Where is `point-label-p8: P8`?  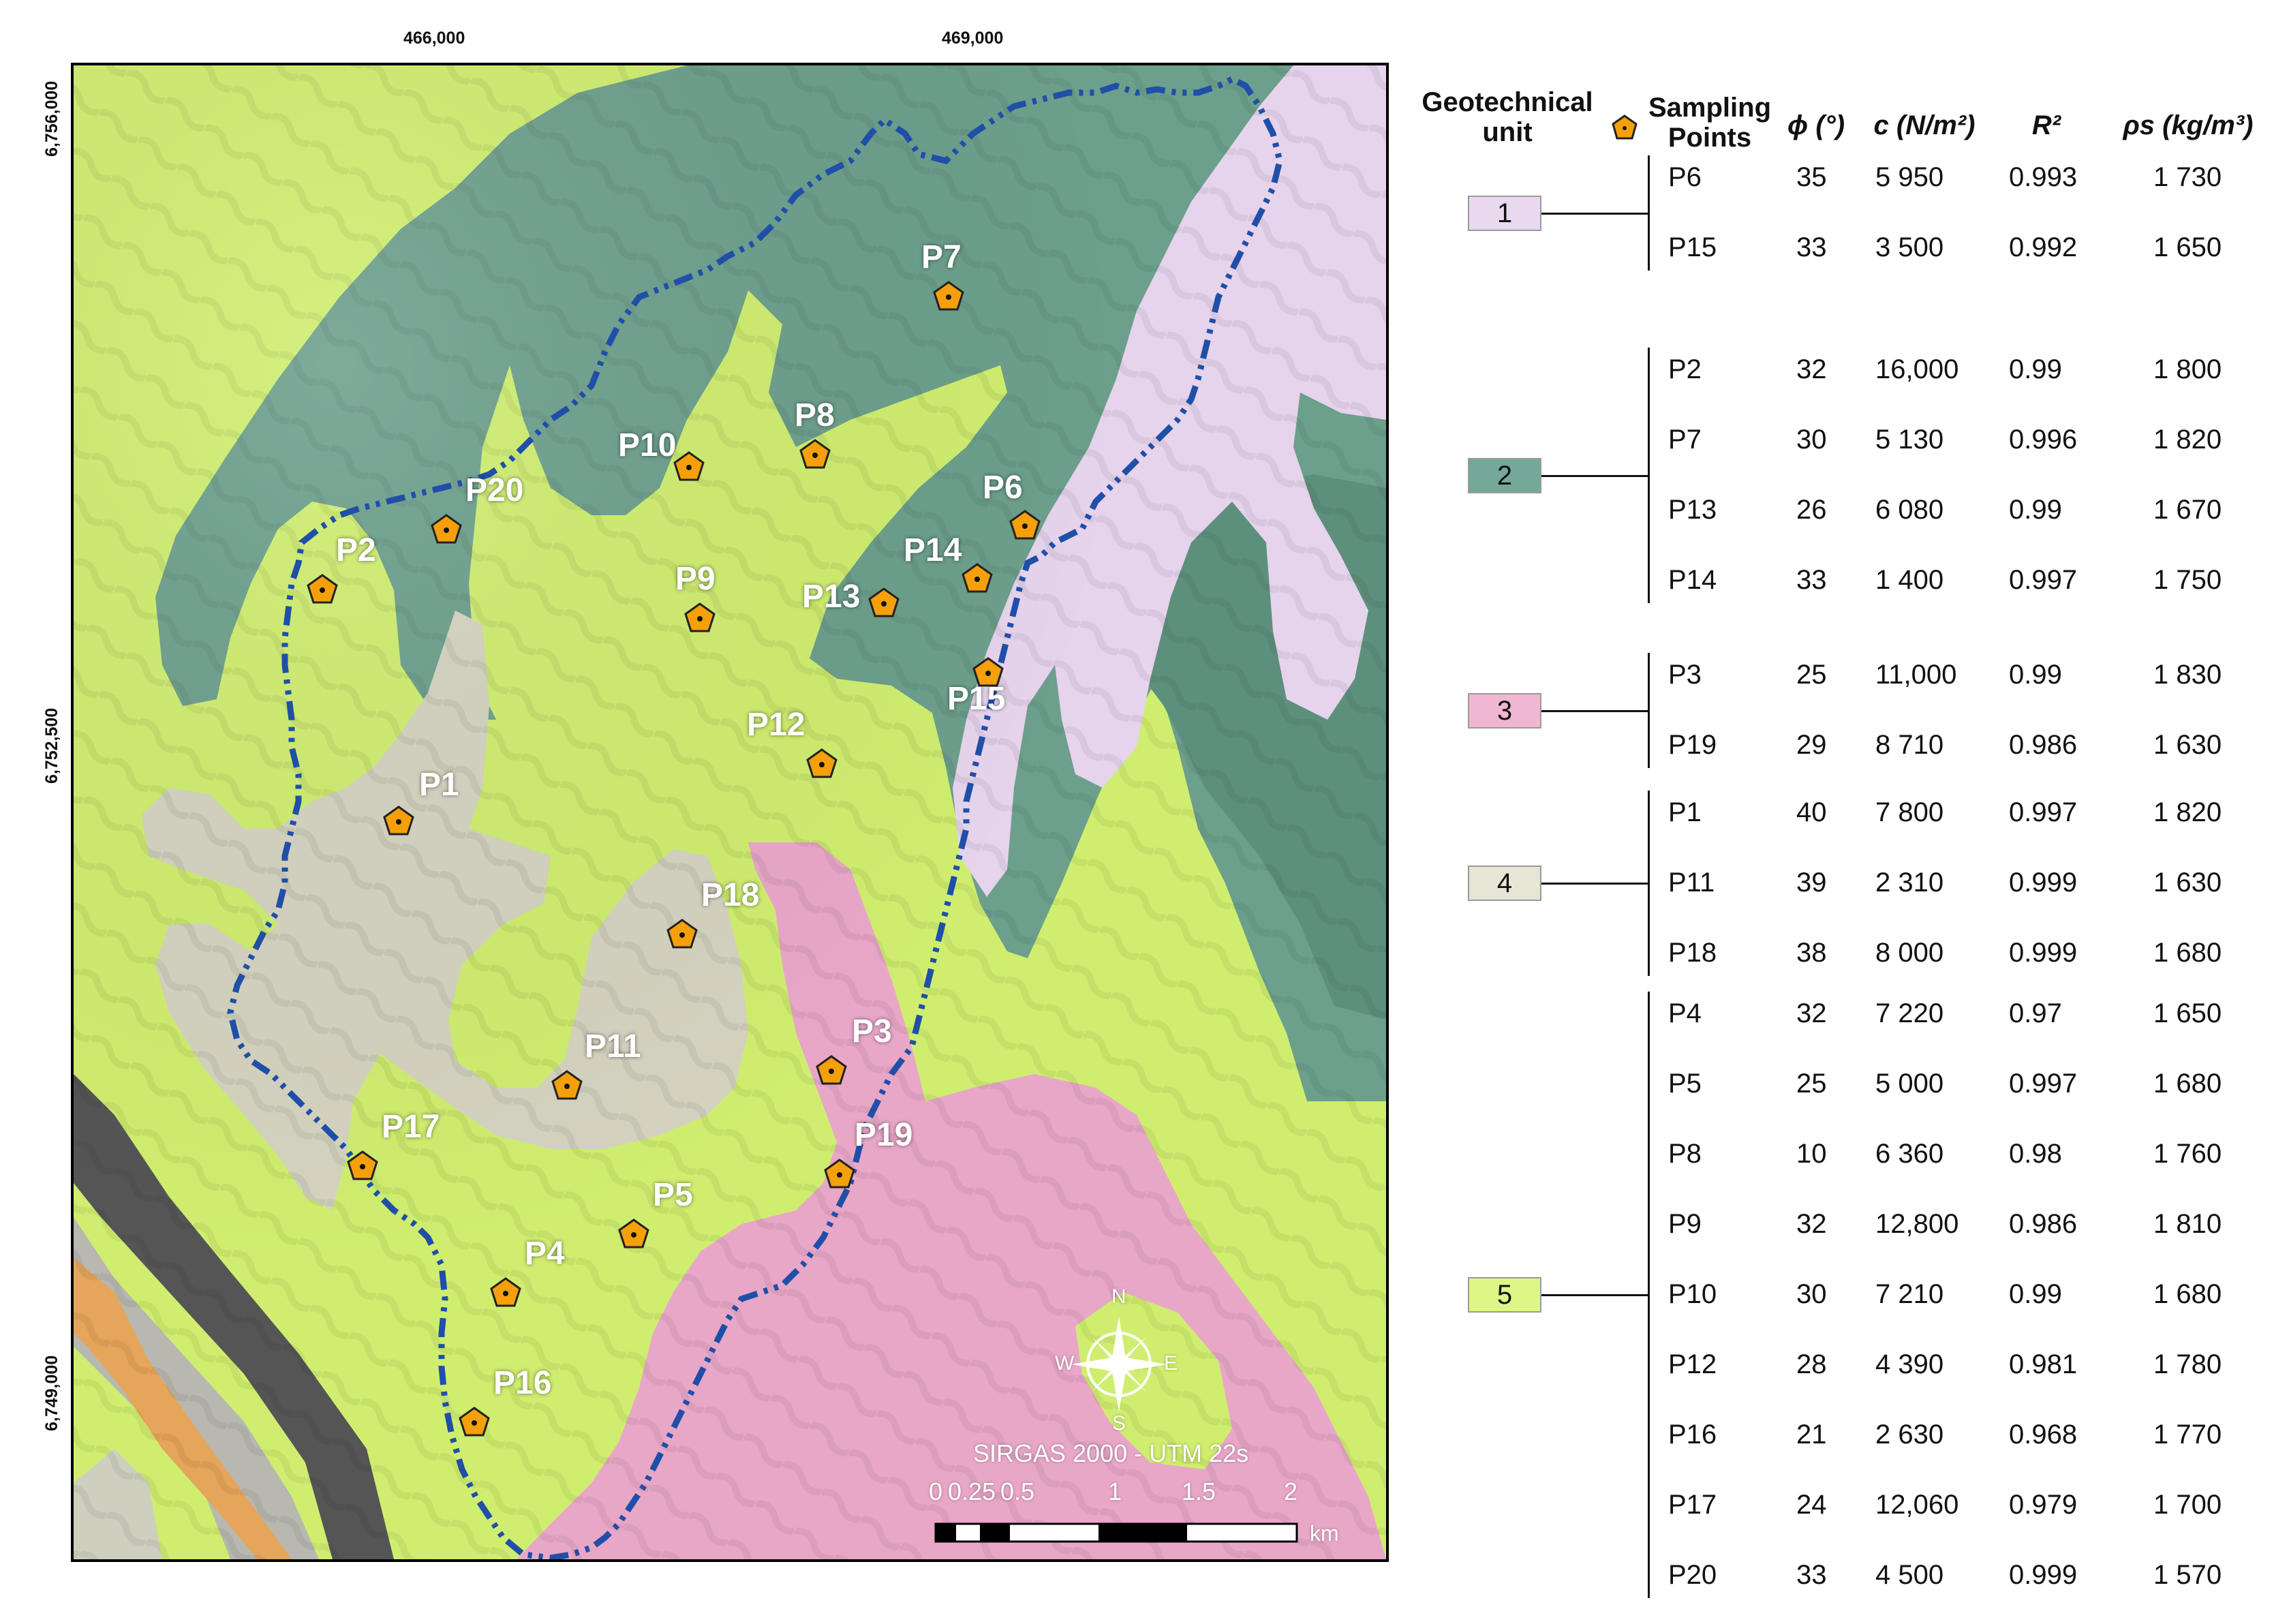 point-label-p8: P8 is located at coordinates (815, 415).